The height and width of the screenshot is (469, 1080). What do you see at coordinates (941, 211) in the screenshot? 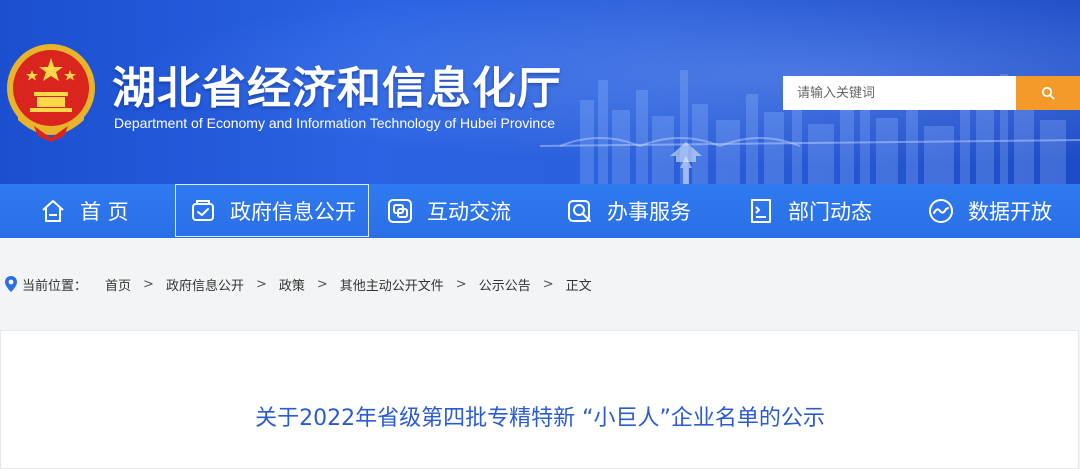
I see `data-wave-icon` at bounding box center [941, 211].